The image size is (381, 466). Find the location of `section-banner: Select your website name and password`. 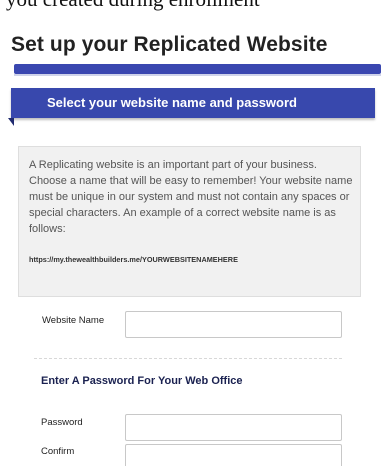

section-banner: Select your website name and password is located at coordinates (193, 103).